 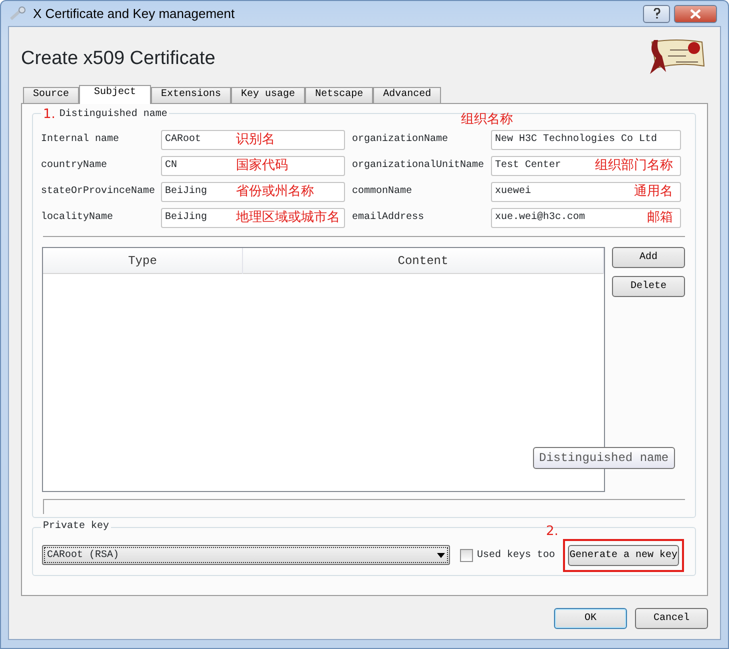 What do you see at coordinates (143, 261) in the screenshot?
I see `column-header: Type` at bounding box center [143, 261].